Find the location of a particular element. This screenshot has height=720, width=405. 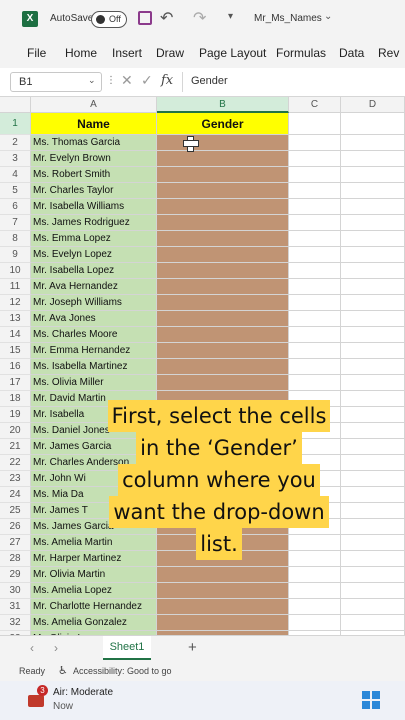

name-cell: Mr. Olivia Martin is located at coordinates (94, 575).